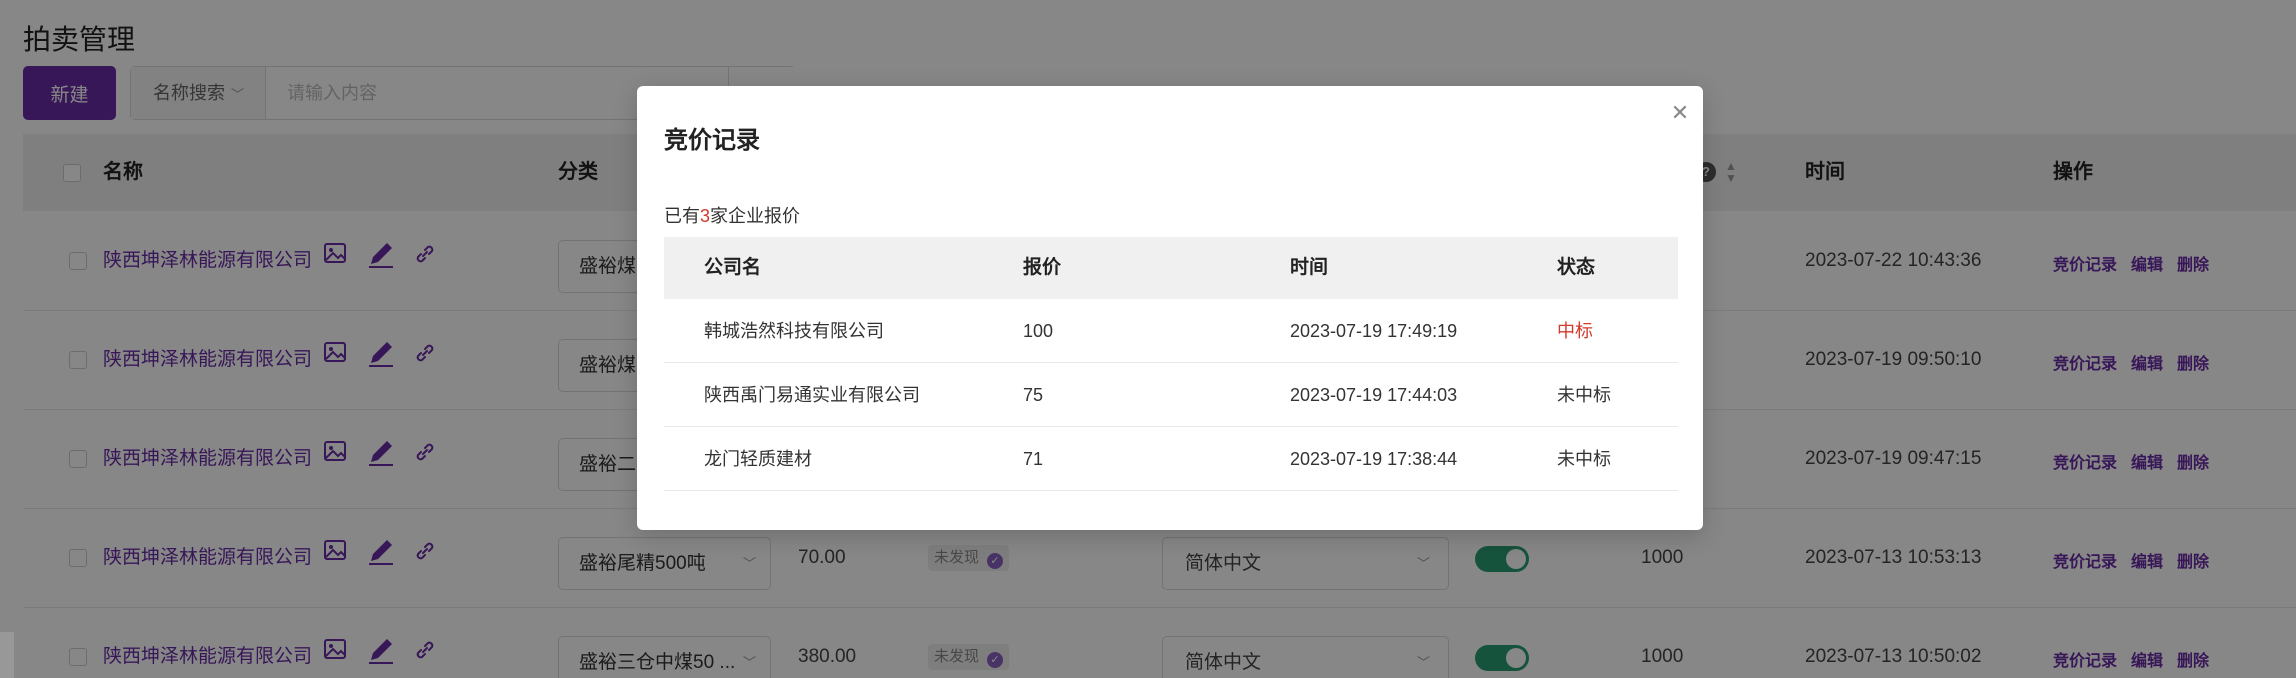 Image resolution: width=2296 pixels, height=678 pixels. What do you see at coordinates (1374, 395) in the screenshot?
I see `bid-time: 2023-07-19 17:44:03` at bounding box center [1374, 395].